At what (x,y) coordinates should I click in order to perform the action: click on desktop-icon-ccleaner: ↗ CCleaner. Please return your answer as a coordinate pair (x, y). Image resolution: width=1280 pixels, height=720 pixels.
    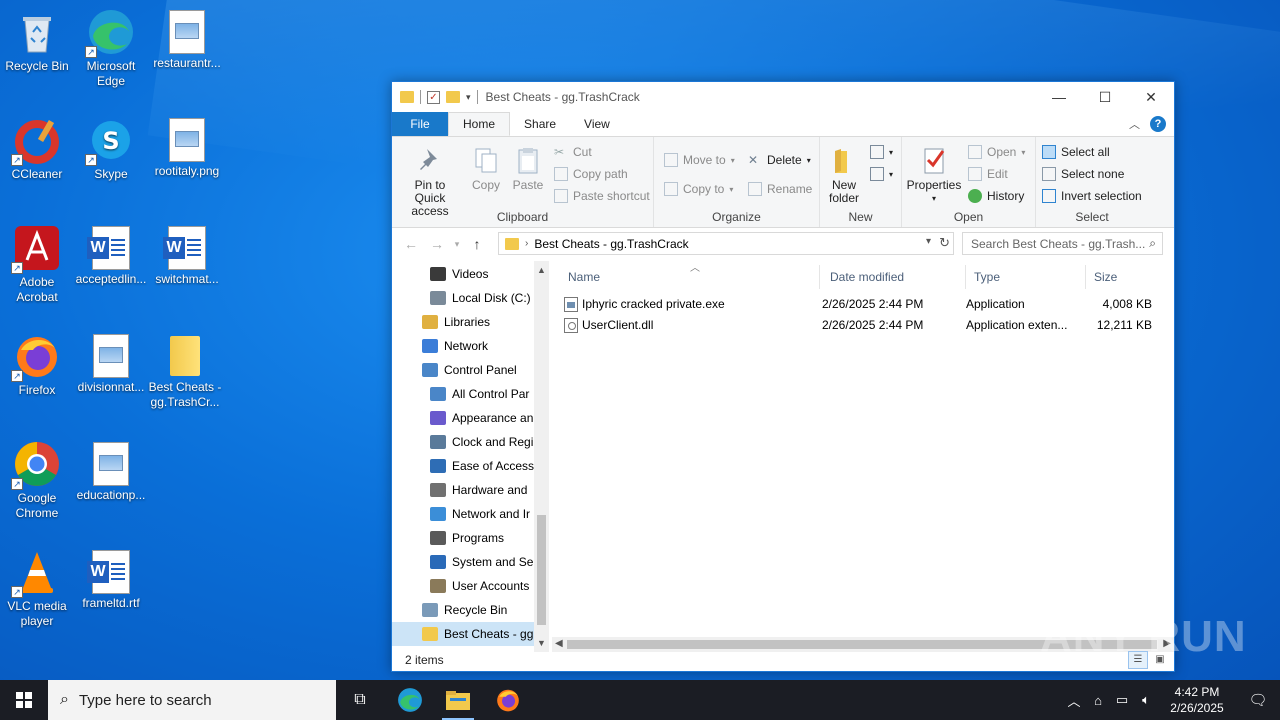
    Looking at the image, I should click on (37, 149).